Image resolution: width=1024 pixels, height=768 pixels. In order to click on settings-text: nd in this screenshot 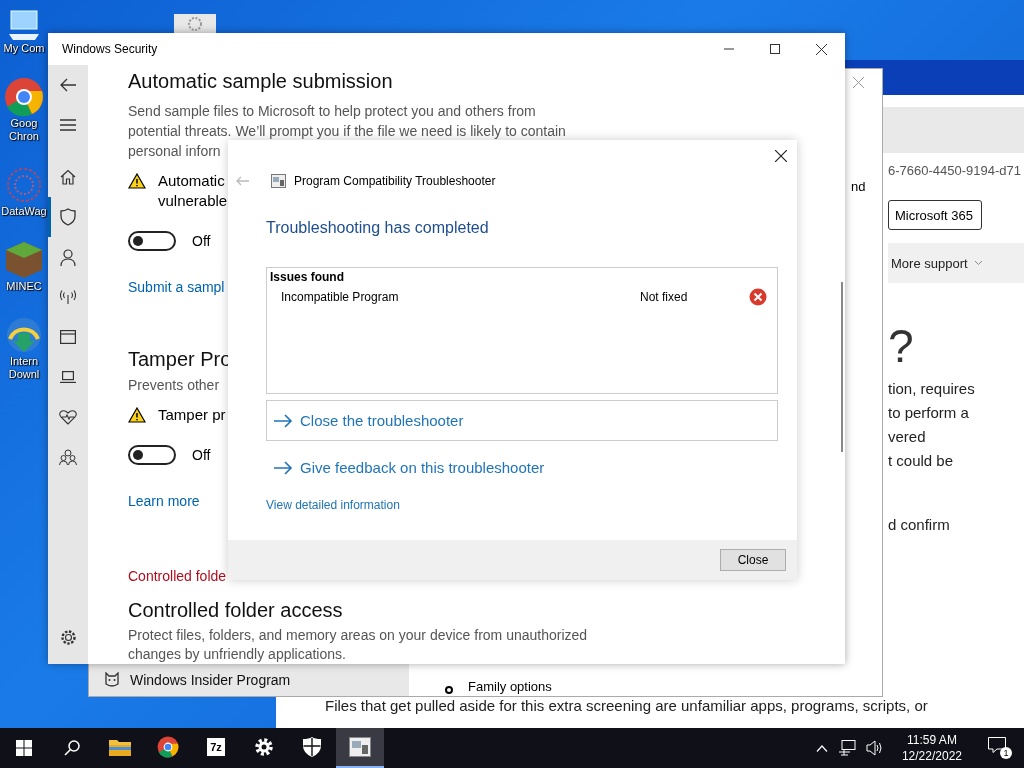, I will do `click(858, 186)`.